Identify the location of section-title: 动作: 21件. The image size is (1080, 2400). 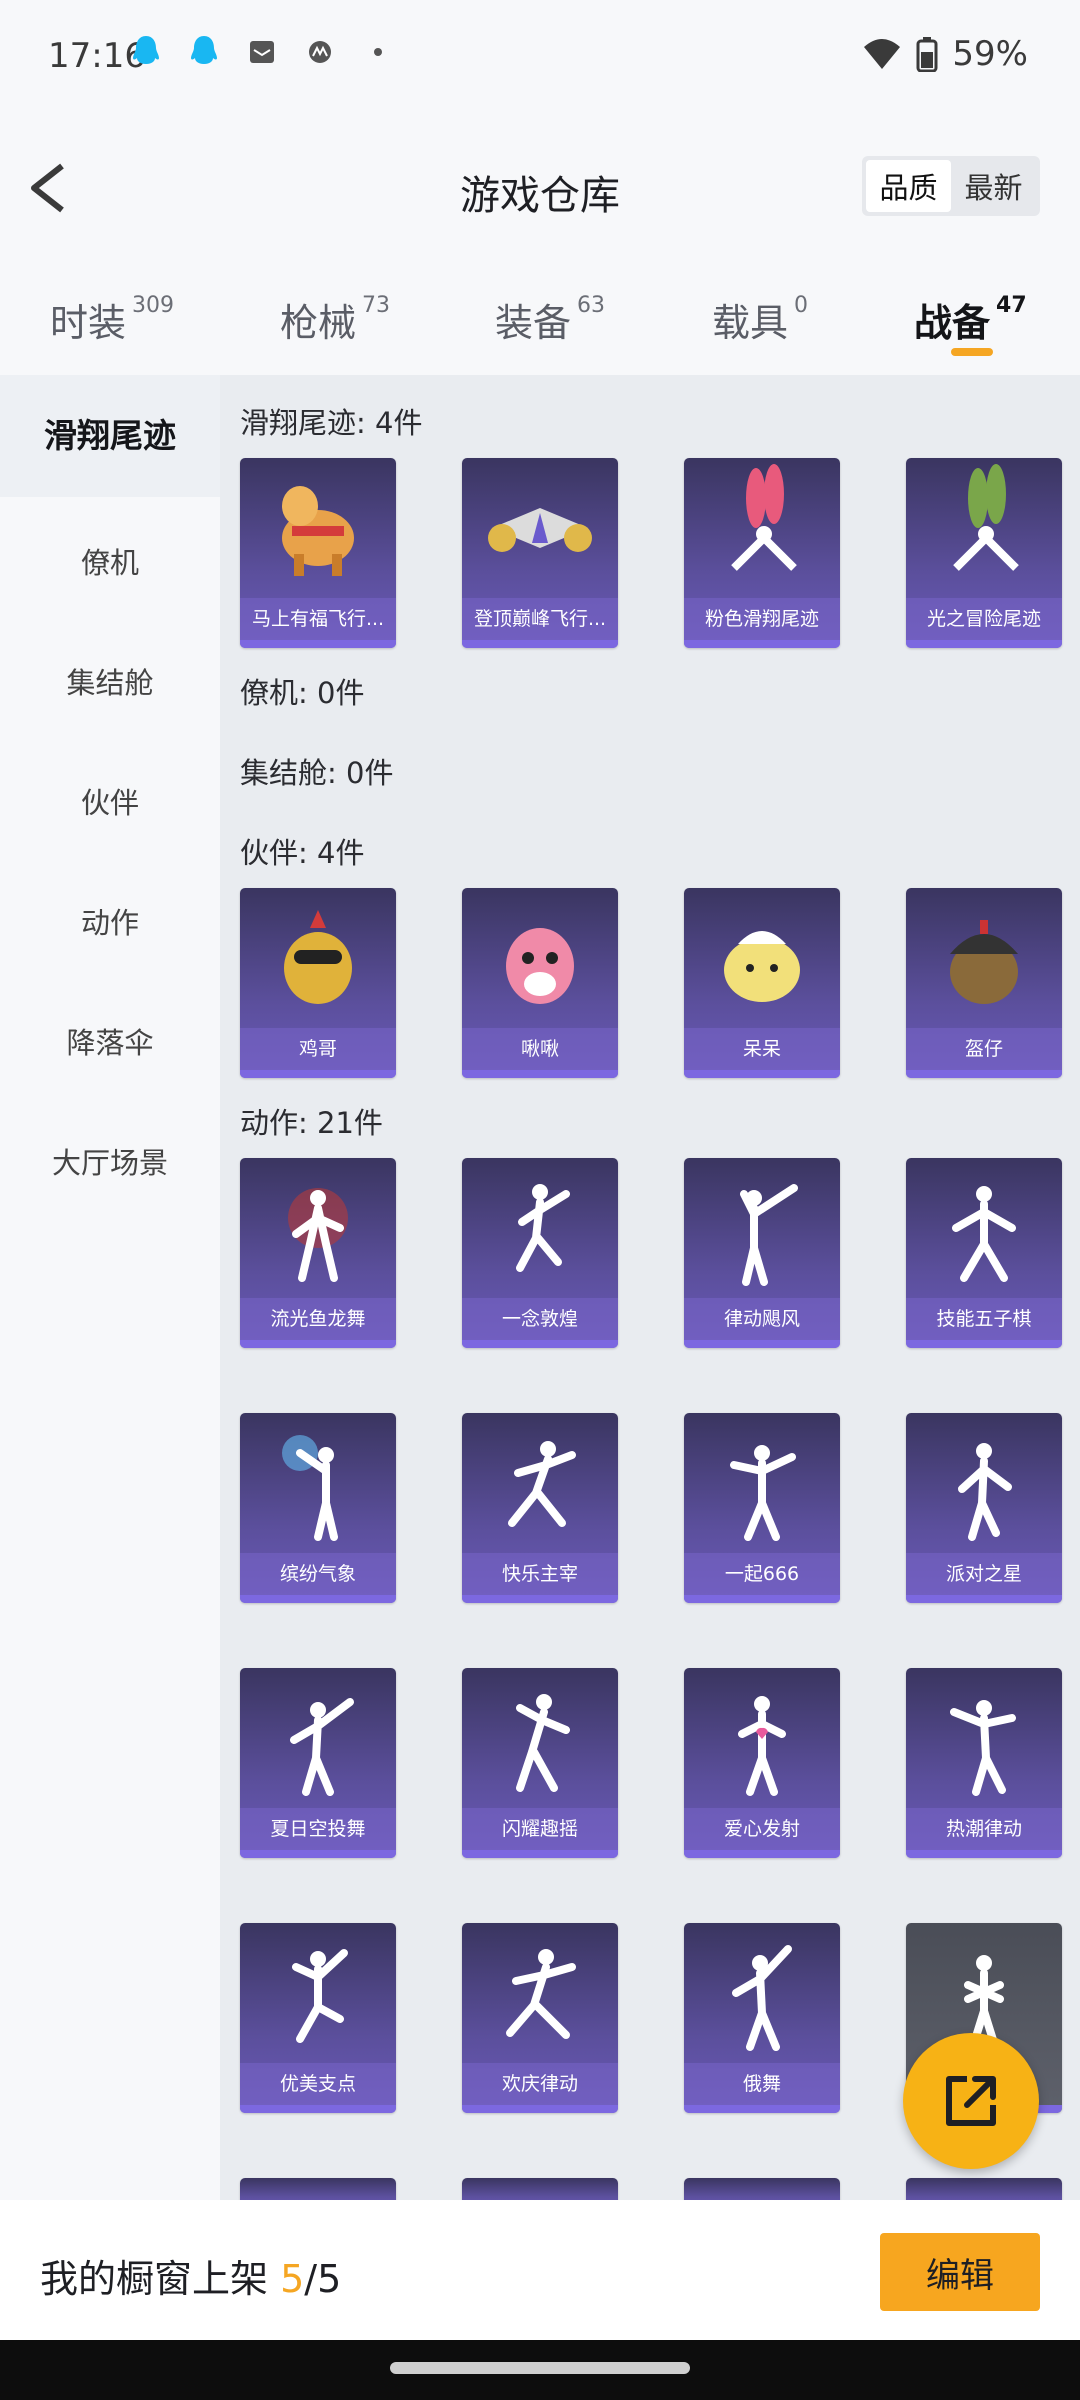
(311, 1123).